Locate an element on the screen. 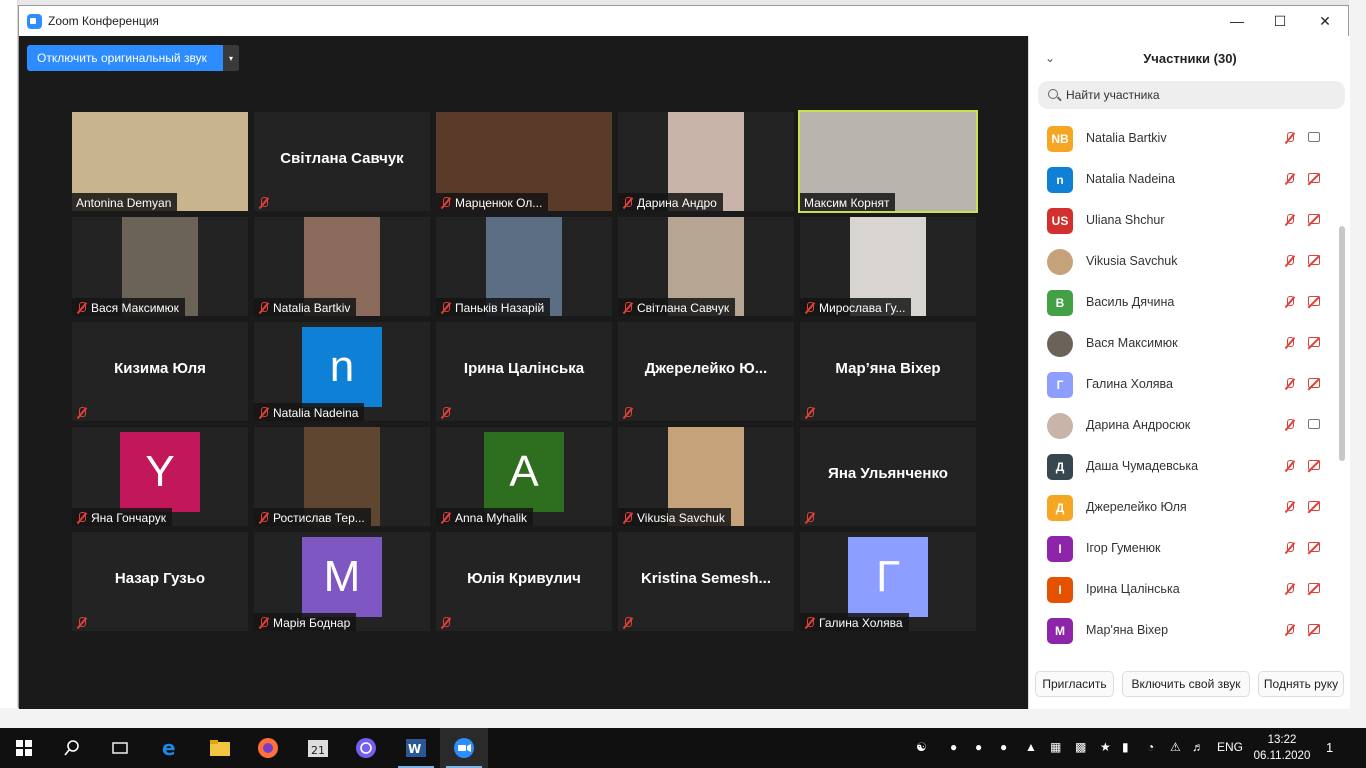 The image size is (1366, 768). video-tile: Максим Корнят is located at coordinates (888, 161).